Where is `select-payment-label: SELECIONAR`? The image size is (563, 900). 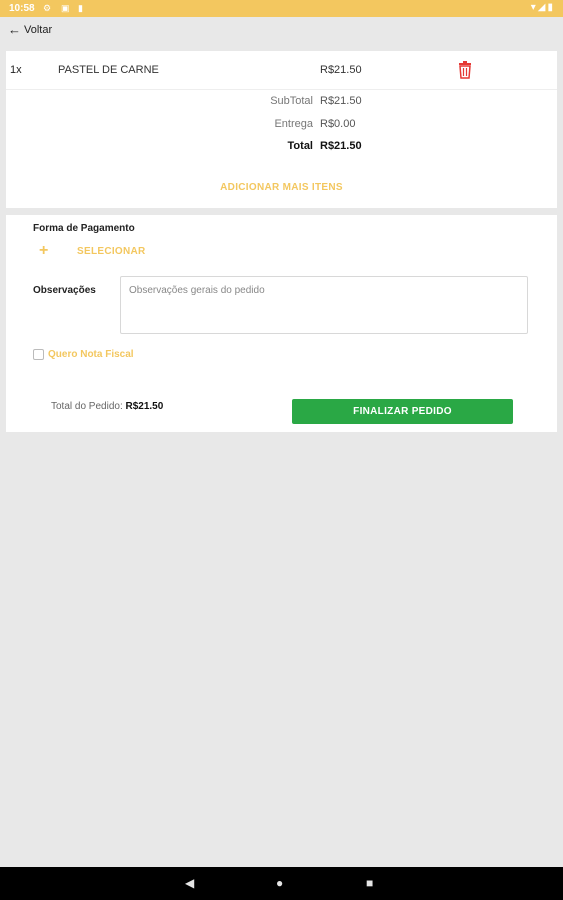
select-payment-label: SELECIONAR is located at coordinates (111, 251).